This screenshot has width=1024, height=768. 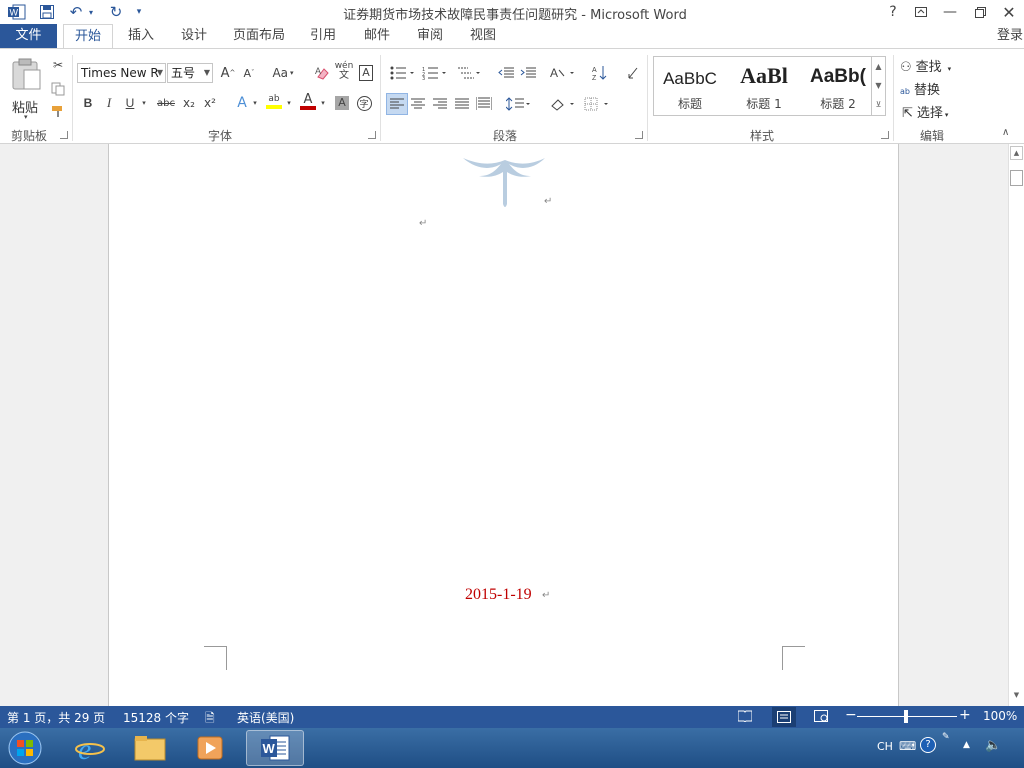 I want to click on save-icon, so click(x=47, y=12).